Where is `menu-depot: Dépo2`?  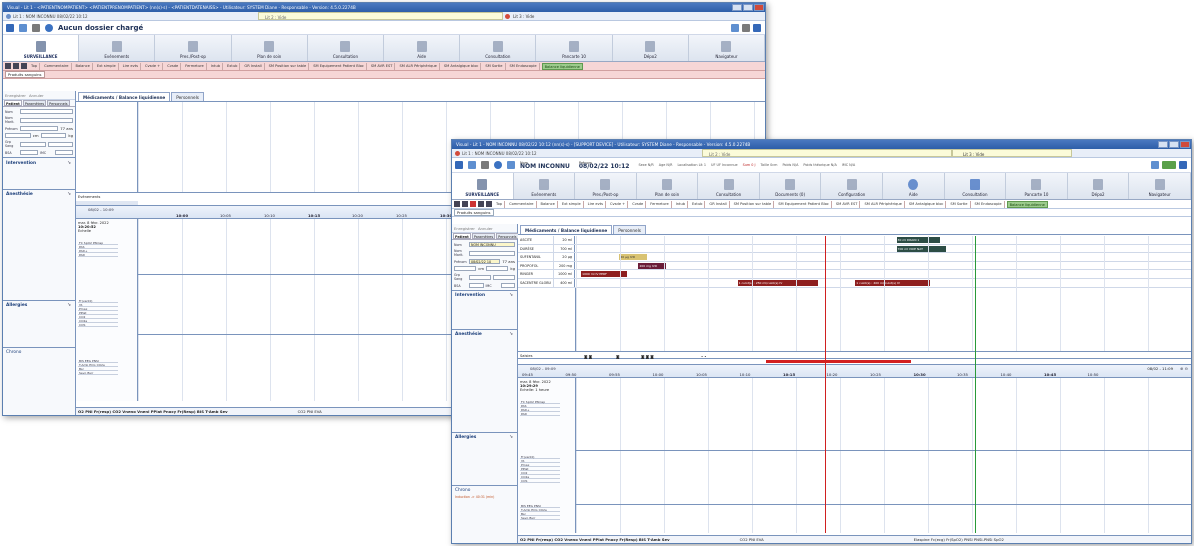
menu-depot: Dépo2 is located at coordinates (1099, 186).